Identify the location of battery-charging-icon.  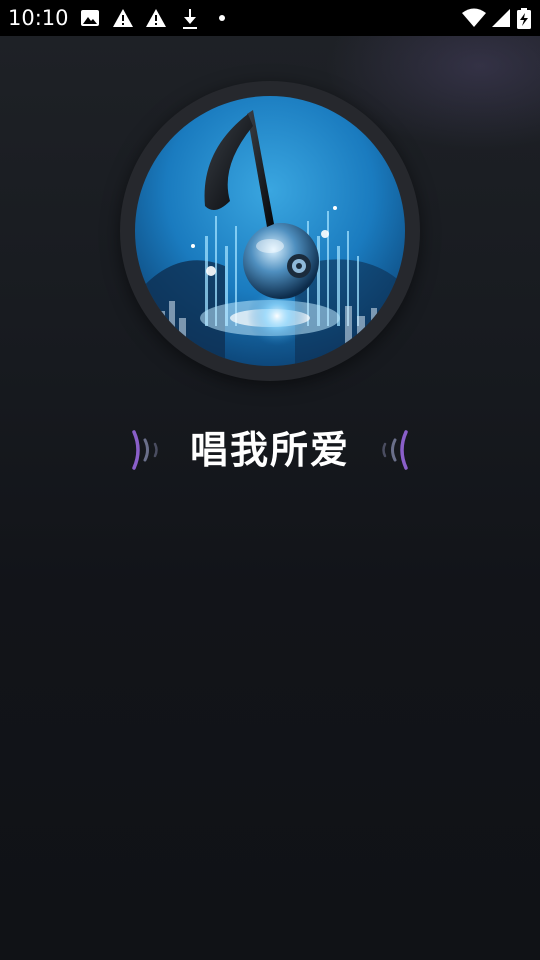
(524, 18).